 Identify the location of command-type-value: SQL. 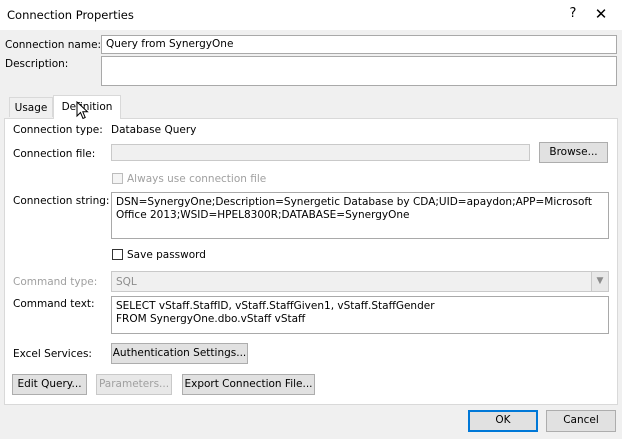
(126, 282).